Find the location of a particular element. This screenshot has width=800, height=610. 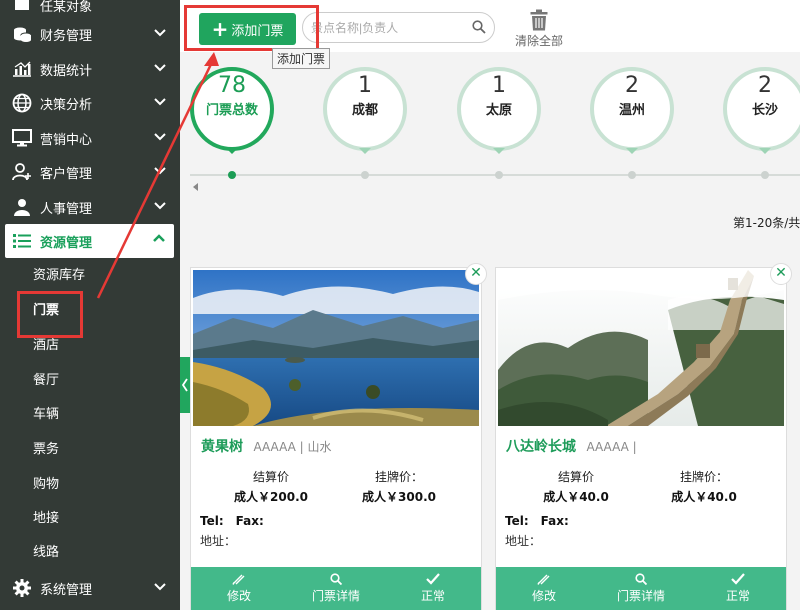

card-meta: AAAAA | 山水 is located at coordinates (292, 447).